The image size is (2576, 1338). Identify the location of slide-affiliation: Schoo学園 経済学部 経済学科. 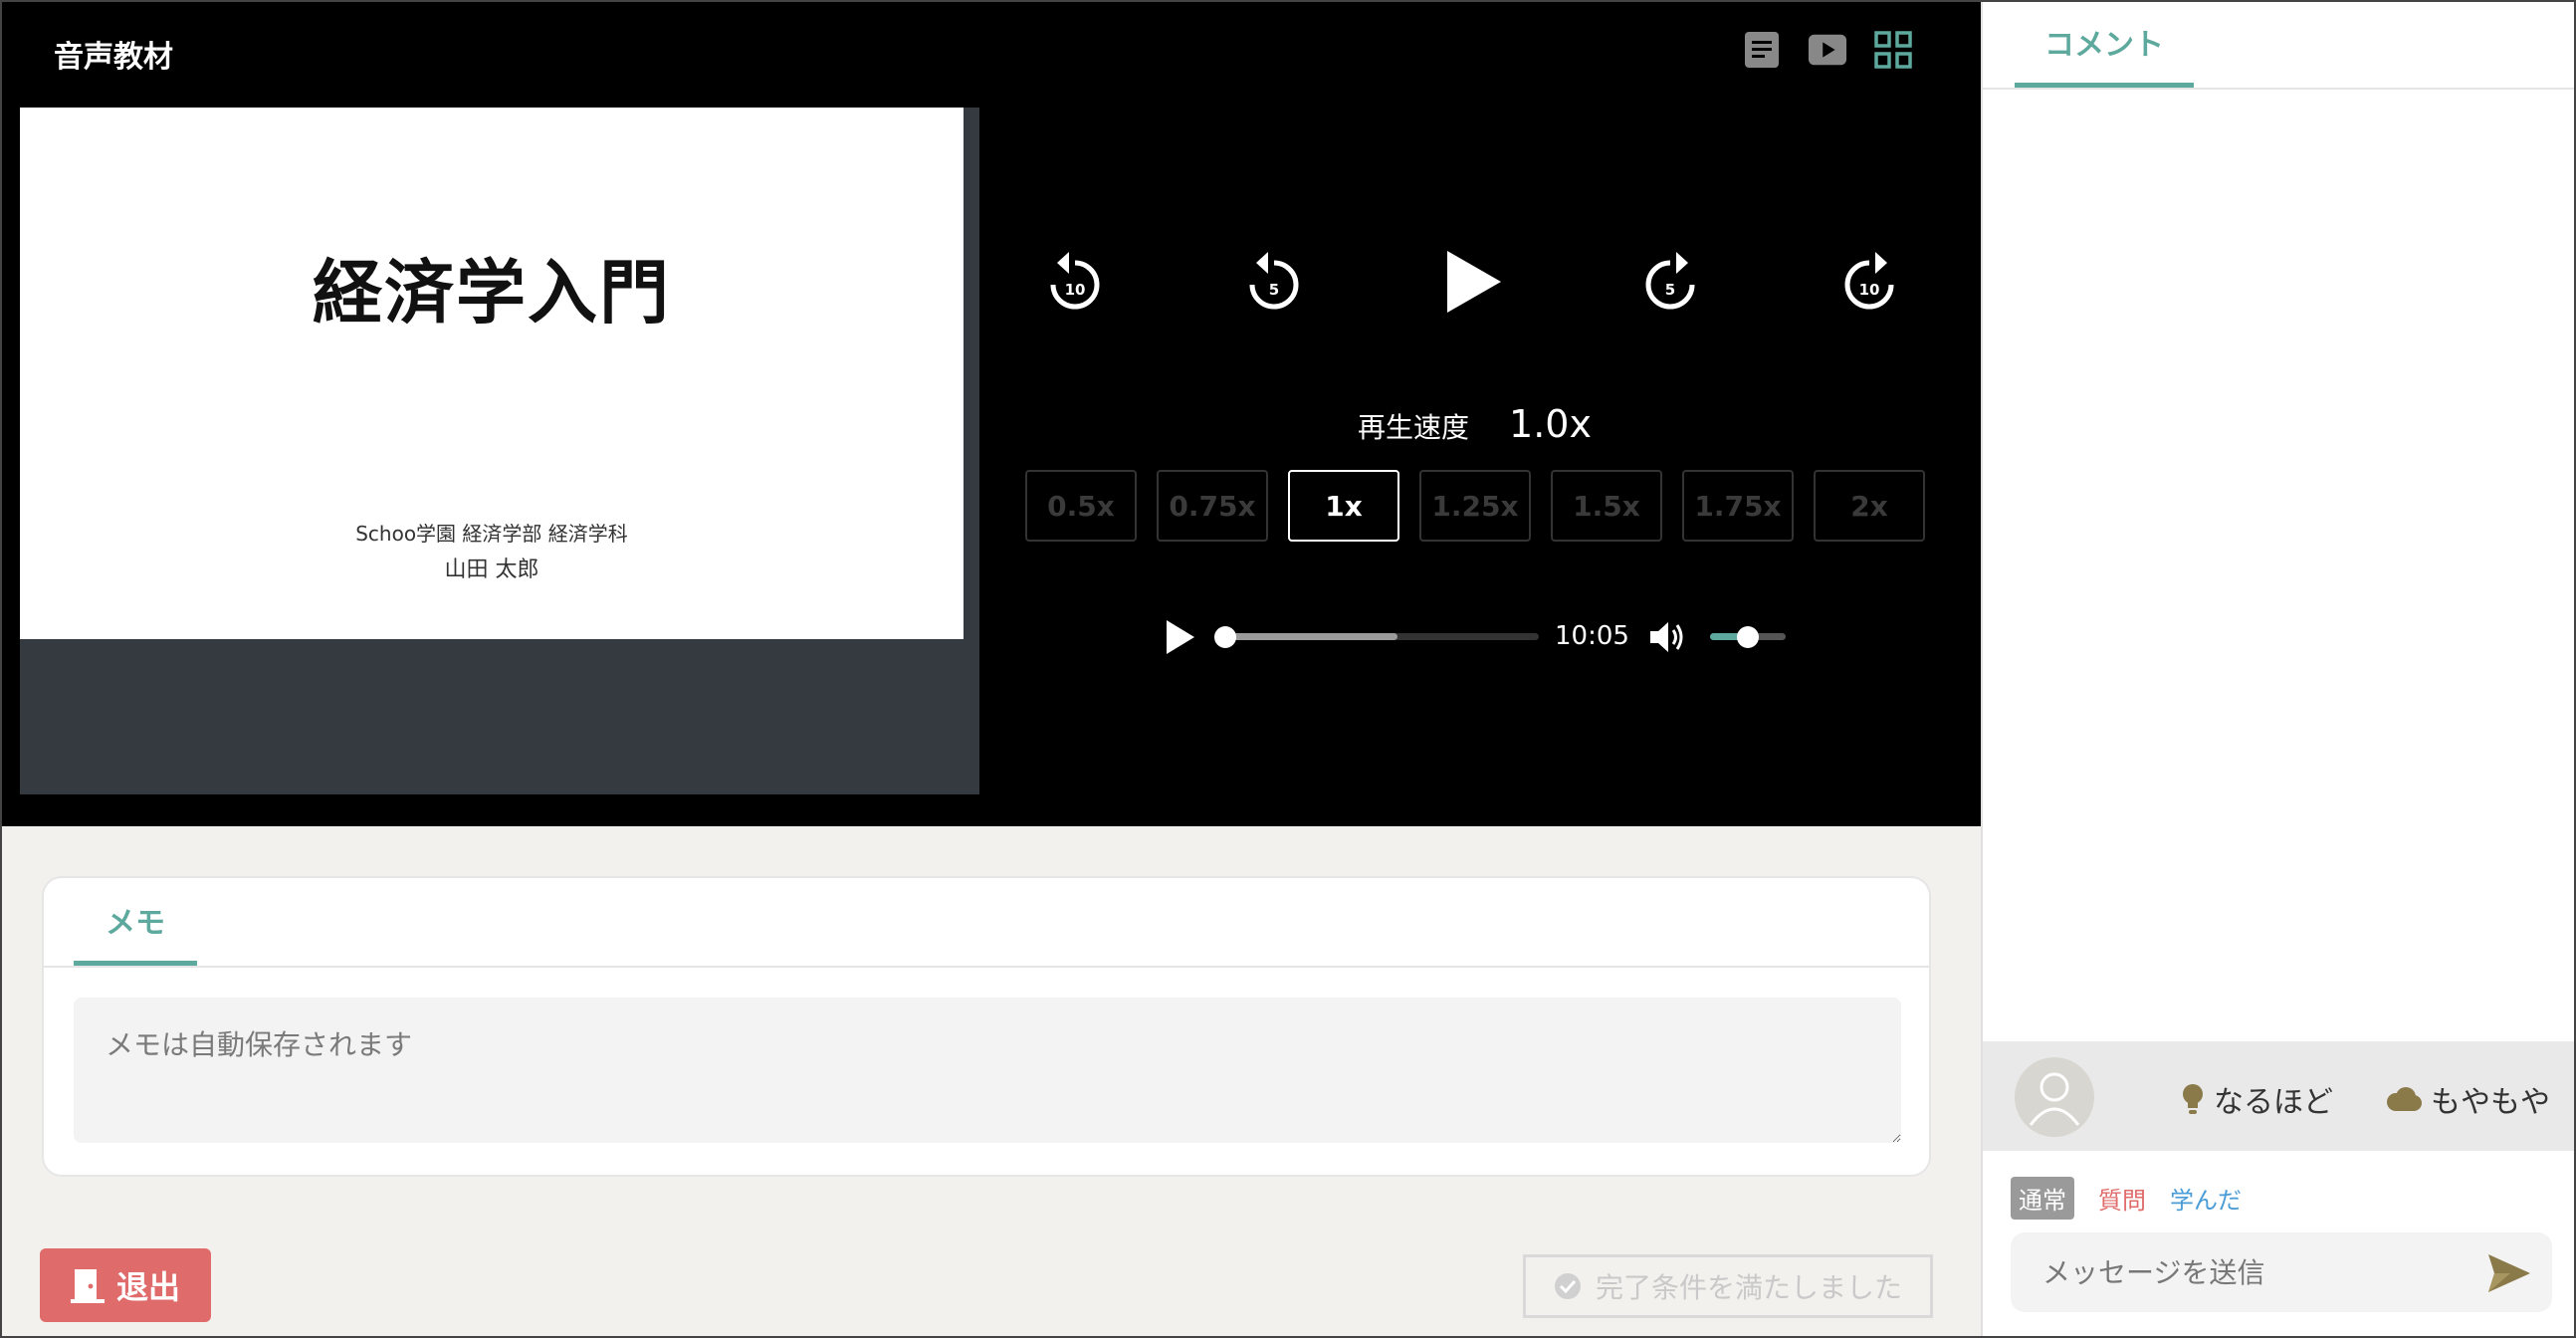
(491, 534).